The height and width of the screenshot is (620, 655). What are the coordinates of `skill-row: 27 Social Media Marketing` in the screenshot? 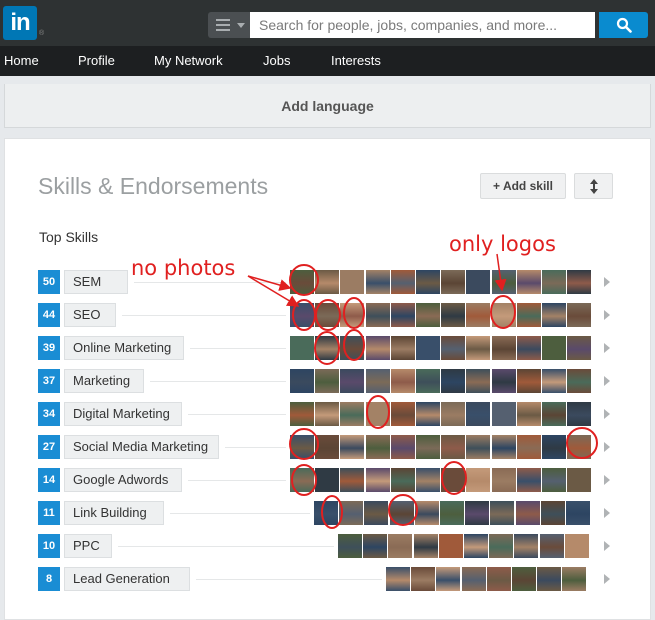 It's located at (328, 447).